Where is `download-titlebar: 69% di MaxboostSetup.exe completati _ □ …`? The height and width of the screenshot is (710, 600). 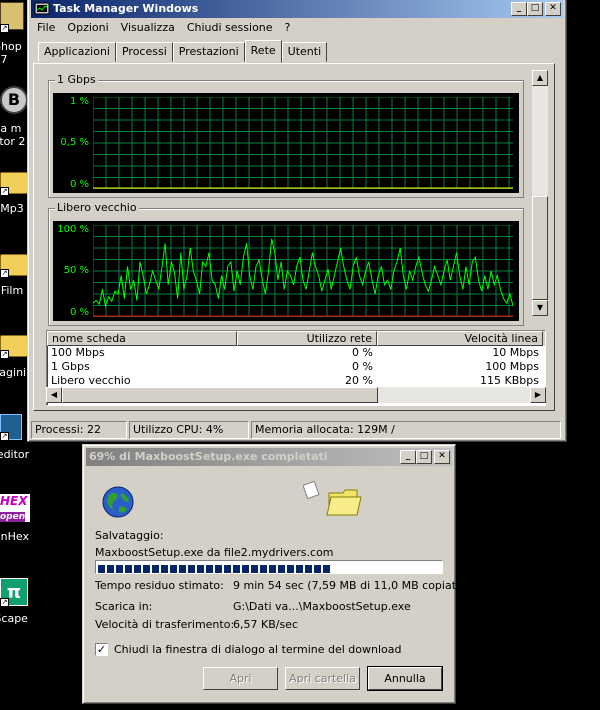 download-titlebar: 69% di MaxboostSetup.exe completati _ □ … is located at coordinates (269, 457).